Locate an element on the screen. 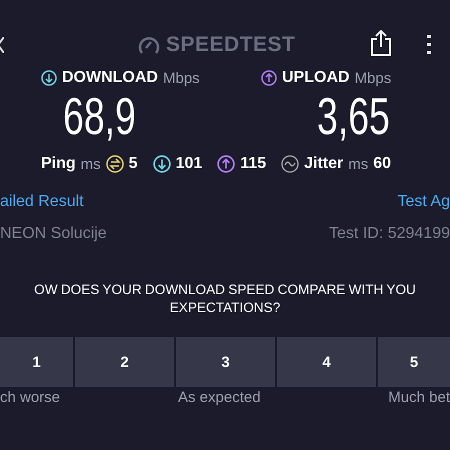 This screenshot has width=450, height=450. speed-value: 3,65 is located at coordinates (353, 117).